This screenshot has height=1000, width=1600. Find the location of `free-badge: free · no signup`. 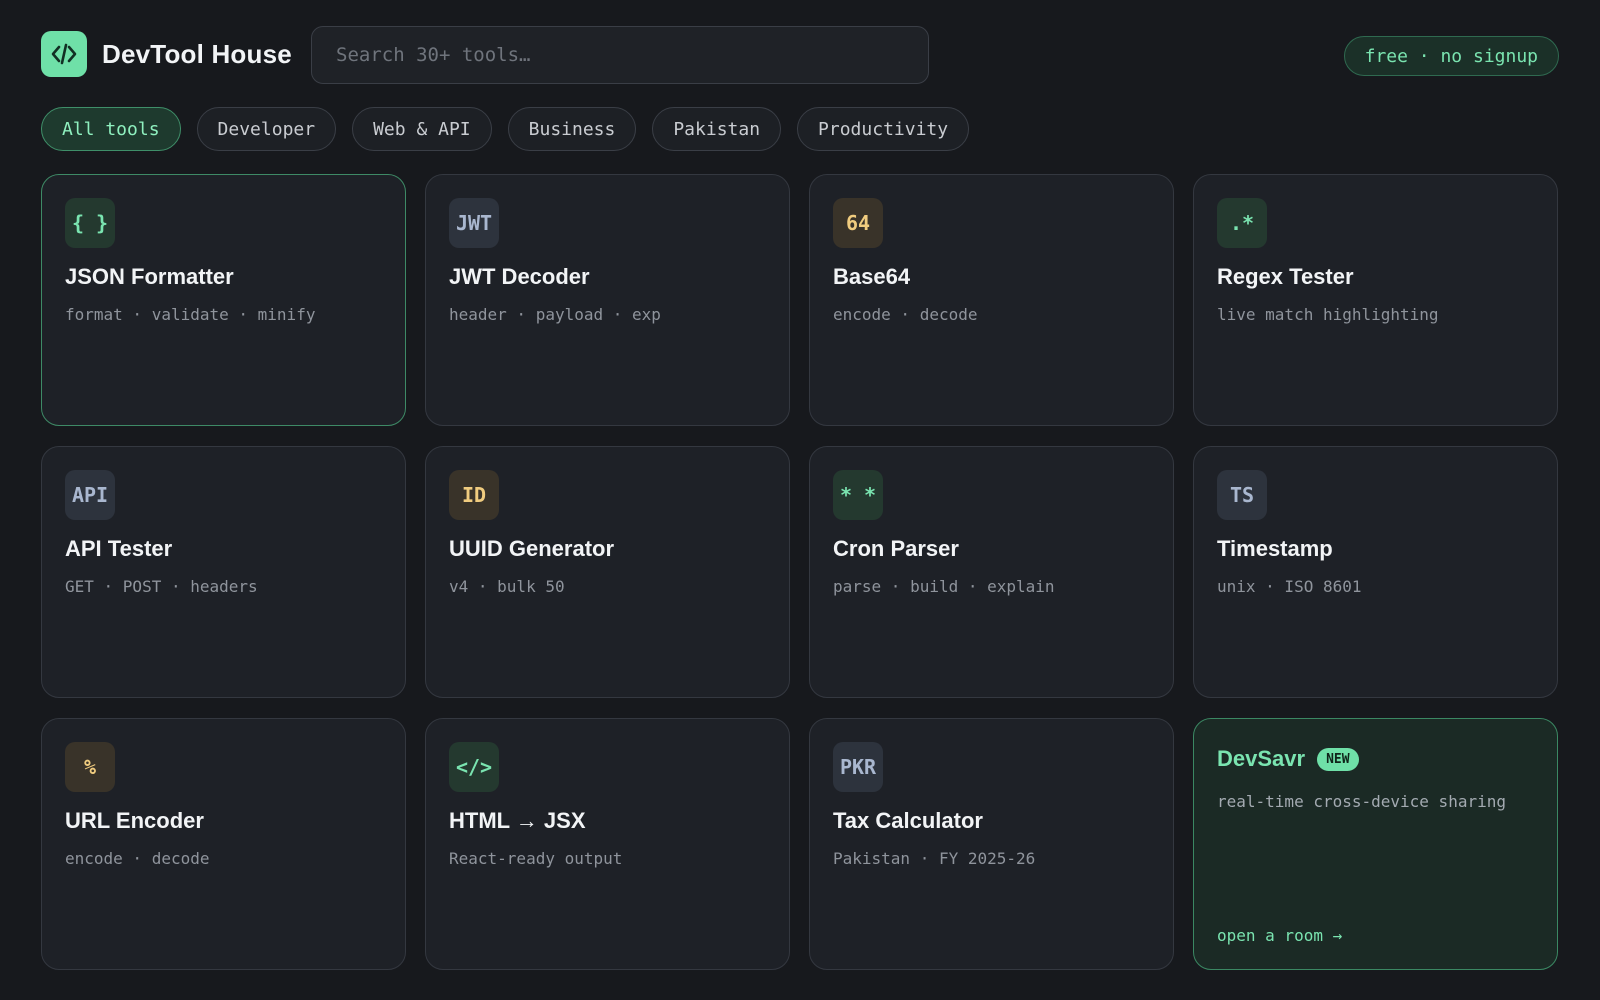

free-badge: free · no signup is located at coordinates (1451, 56).